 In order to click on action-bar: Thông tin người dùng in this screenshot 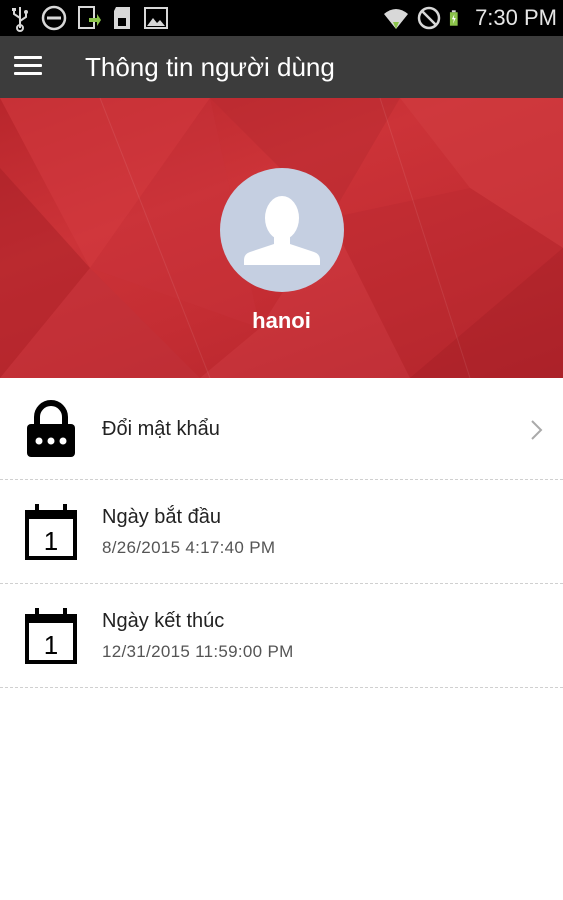, I will do `click(281, 67)`.